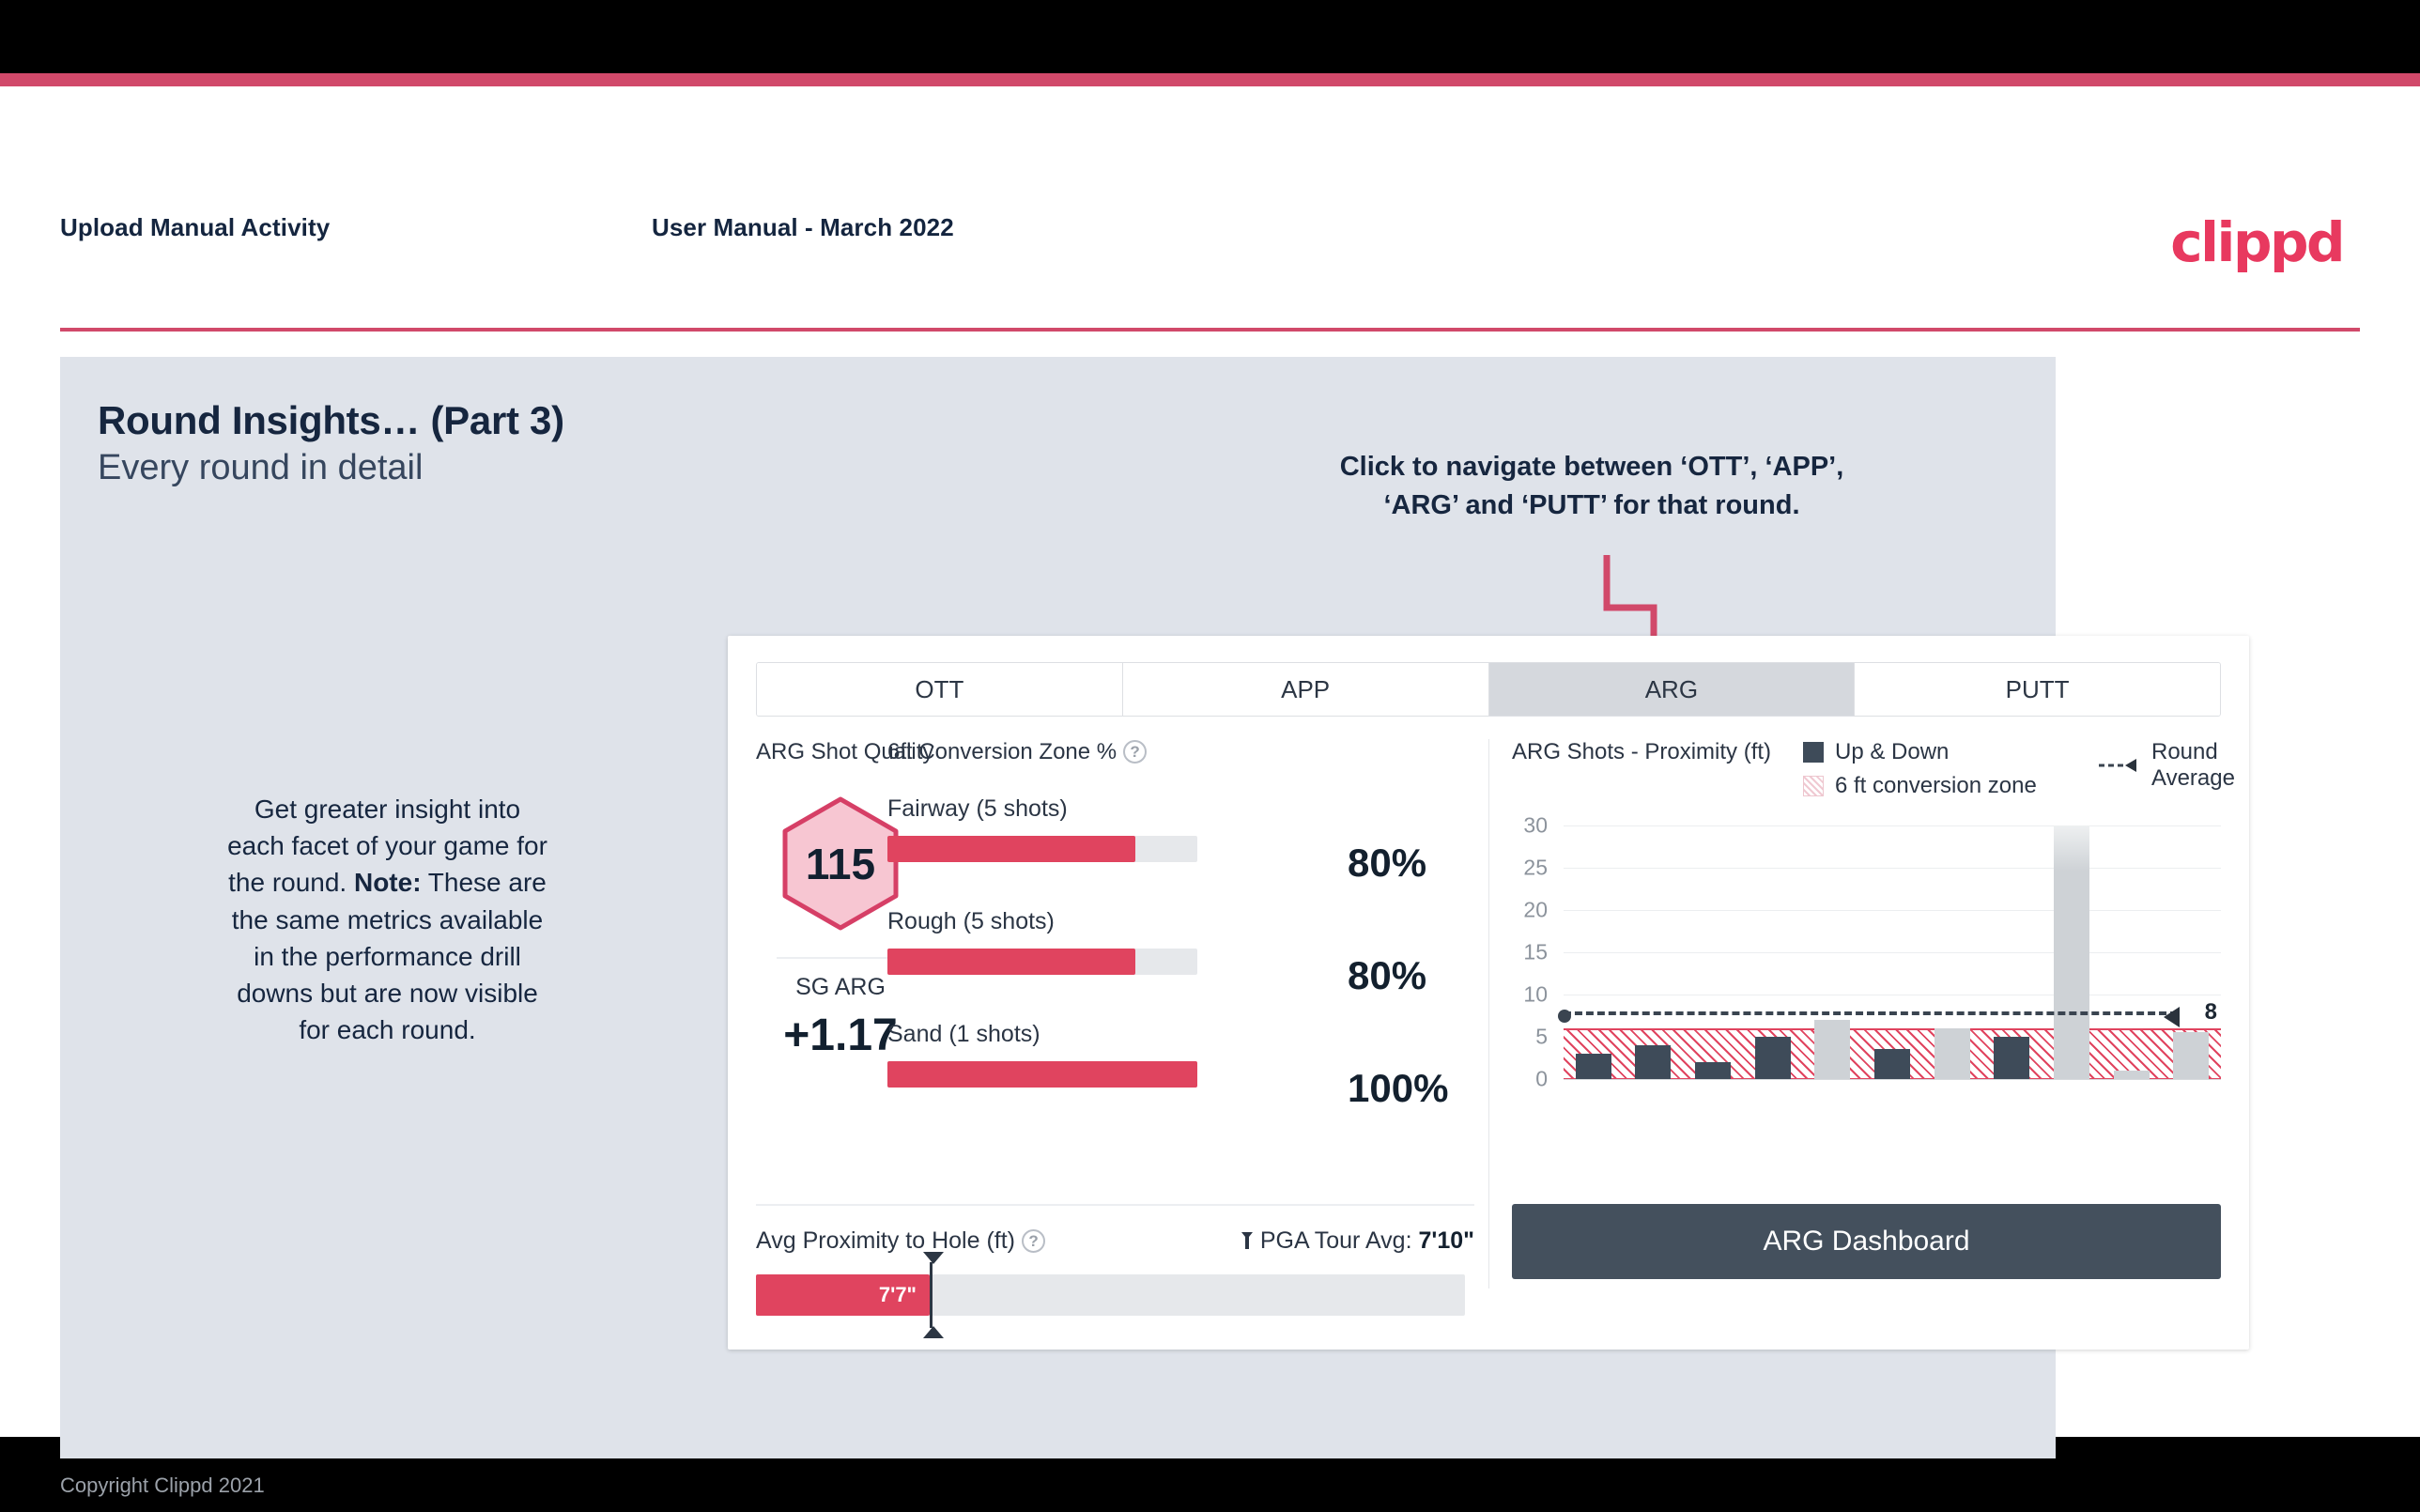 This screenshot has width=2420, height=1512. What do you see at coordinates (2037, 690) in the screenshot?
I see `tab-putt: PUTT` at bounding box center [2037, 690].